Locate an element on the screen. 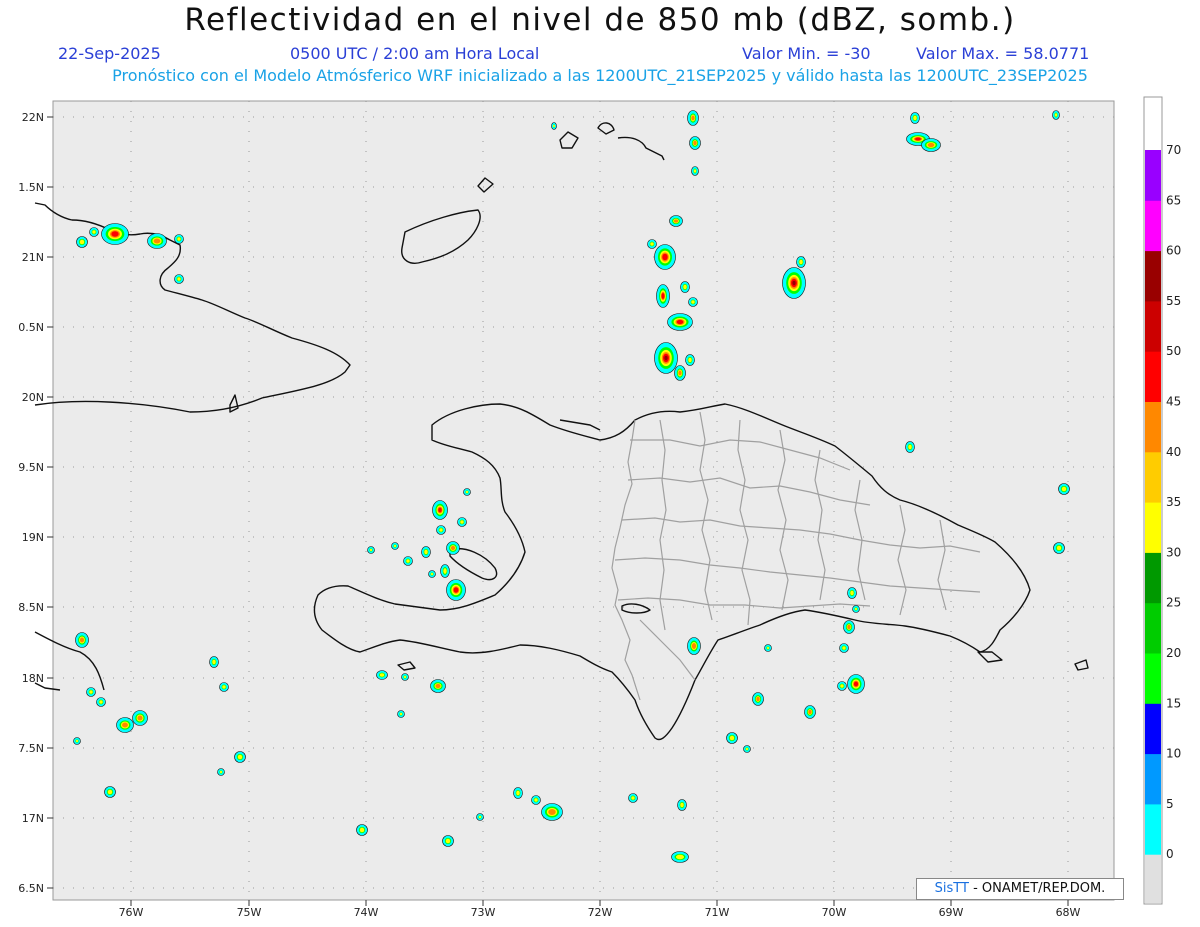  lon-label: 74W is located at coordinates (366, 912).